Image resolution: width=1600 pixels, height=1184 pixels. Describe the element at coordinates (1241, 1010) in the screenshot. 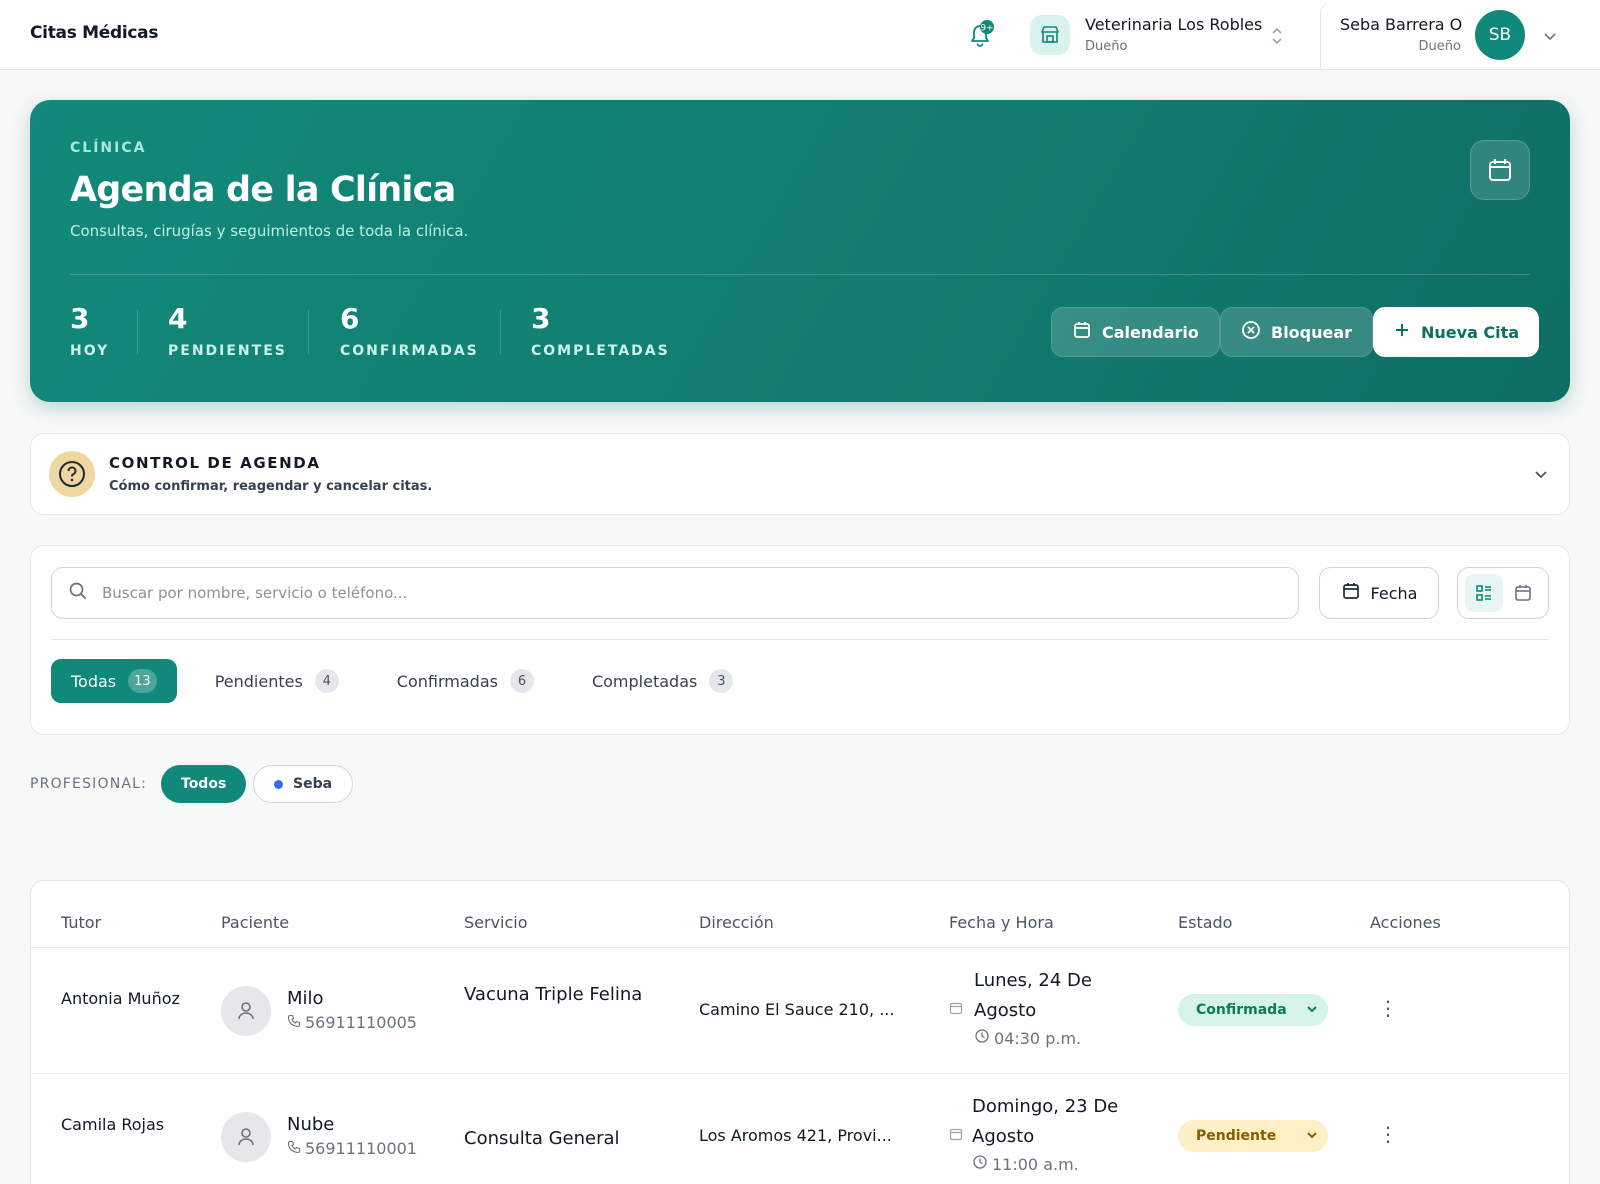

I see `status-value: Confirmada` at that location.